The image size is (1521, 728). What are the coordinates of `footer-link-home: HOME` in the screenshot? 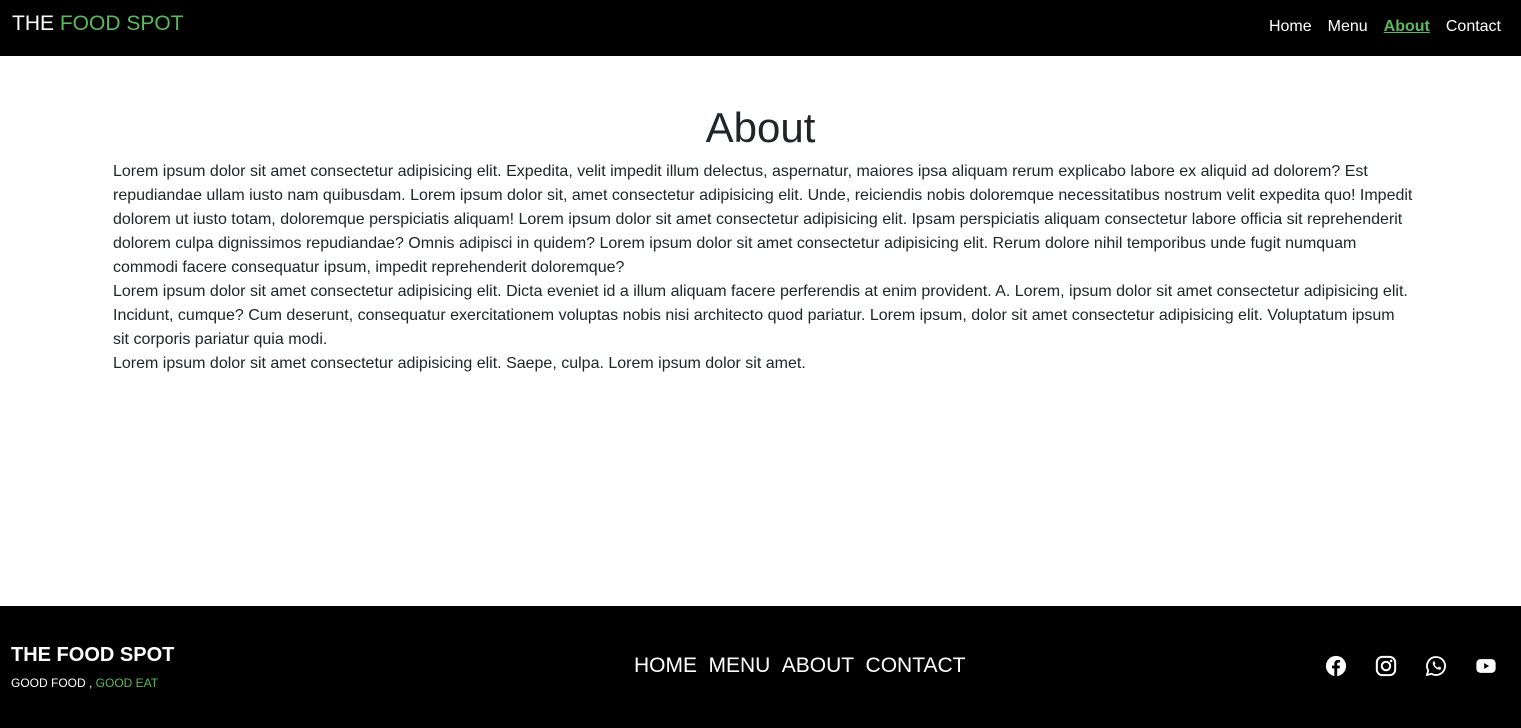 It's located at (665, 665).